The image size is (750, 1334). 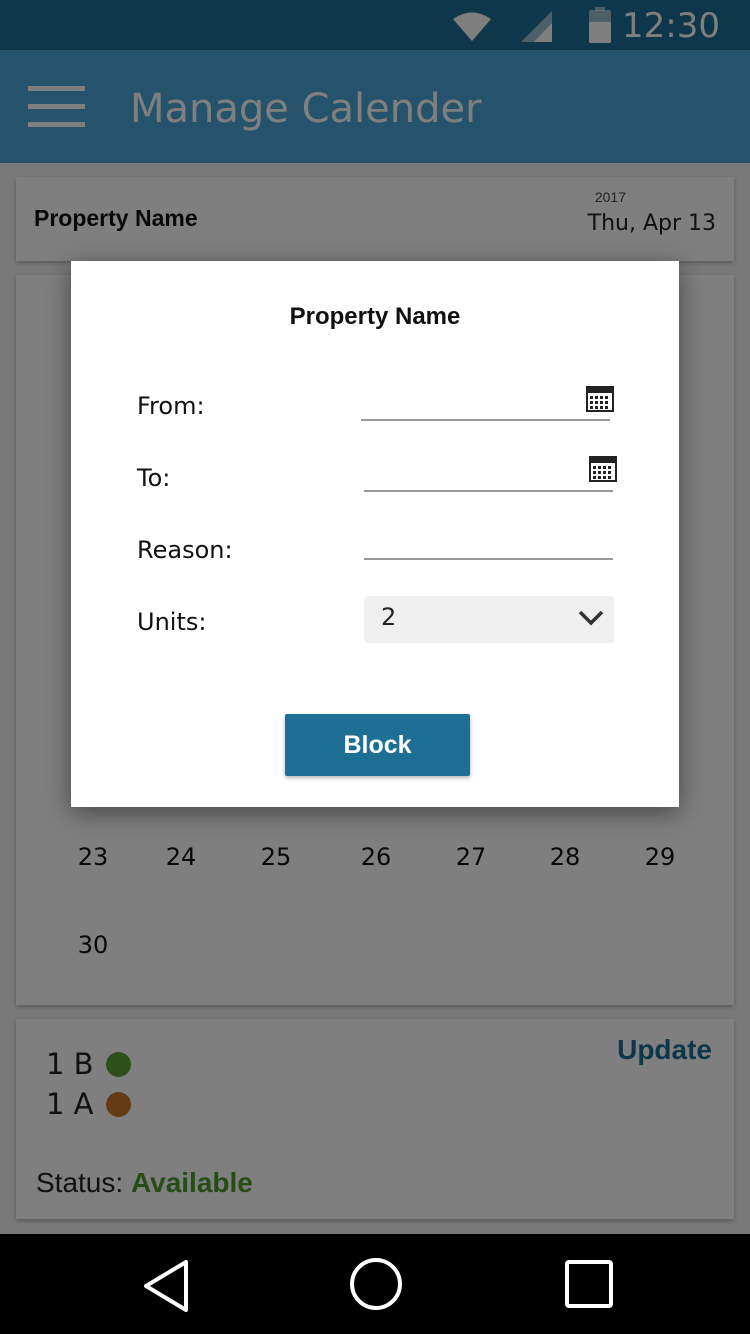 What do you see at coordinates (185, 550) in the screenshot?
I see `reason-label: Reason:` at bounding box center [185, 550].